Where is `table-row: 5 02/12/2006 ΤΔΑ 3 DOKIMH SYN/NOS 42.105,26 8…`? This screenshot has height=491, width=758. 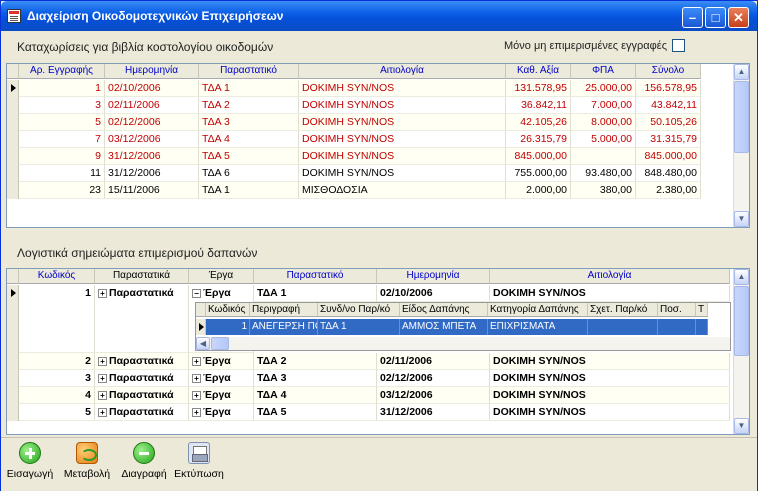 table-row: 5 02/12/2006 ΤΔΑ 3 DOKIMH SYN/NOS 42.105,26 8… is located at coordinates (354, 122).